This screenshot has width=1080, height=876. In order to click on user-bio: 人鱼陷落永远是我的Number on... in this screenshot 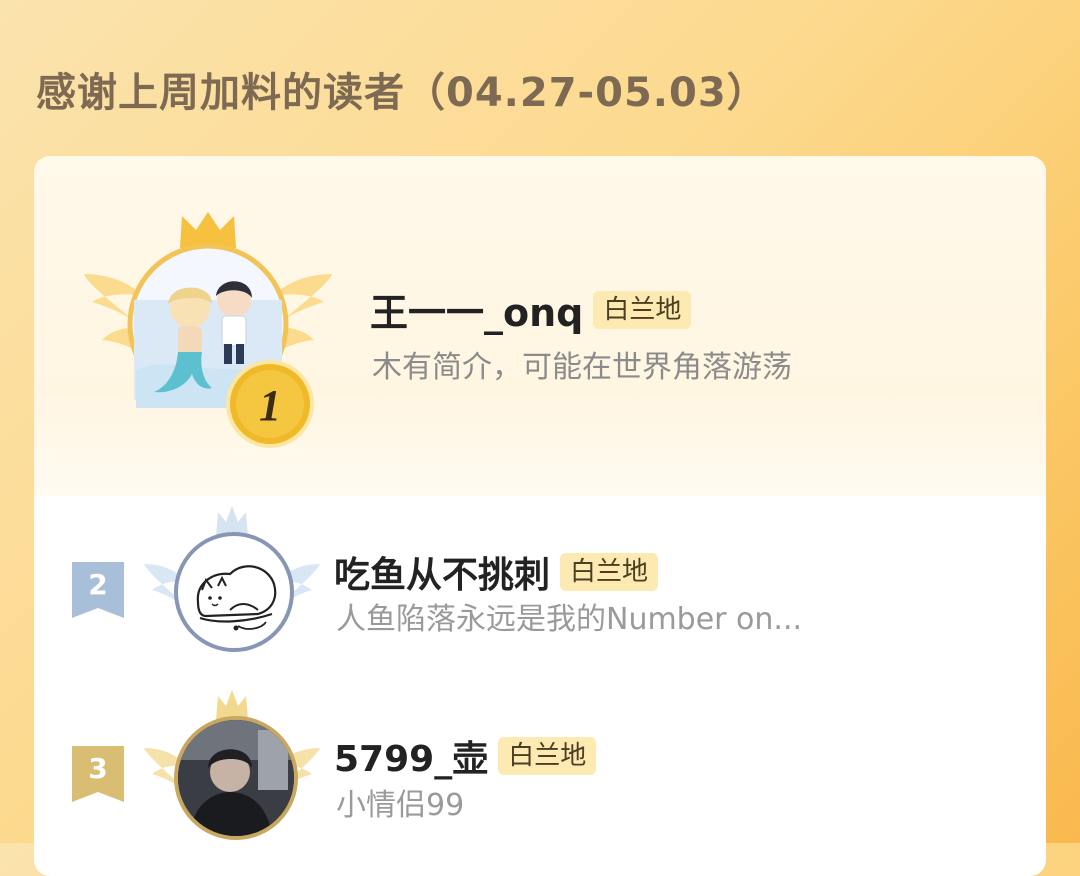, I will do `click(569, 619)`.